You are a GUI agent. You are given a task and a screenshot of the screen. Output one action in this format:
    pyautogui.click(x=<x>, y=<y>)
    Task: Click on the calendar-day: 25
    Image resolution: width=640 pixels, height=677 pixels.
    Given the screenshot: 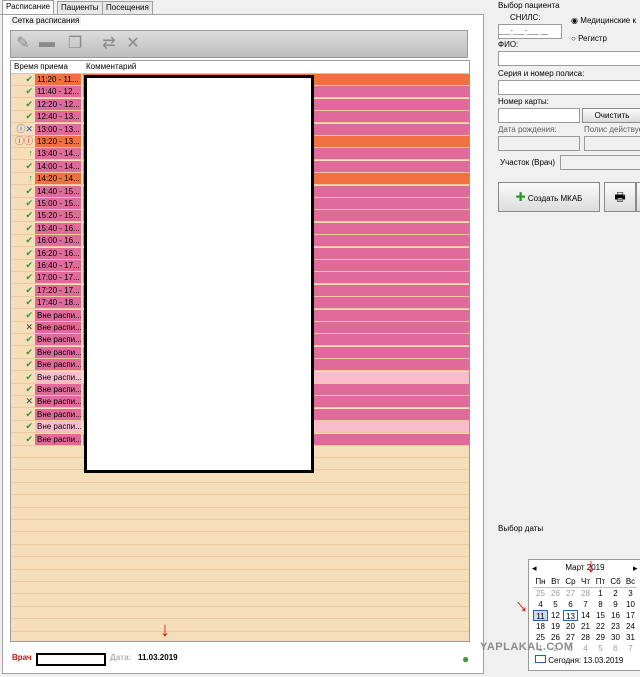 What is the action you would take?
    pyautogui.click(x=540, y=593)
    